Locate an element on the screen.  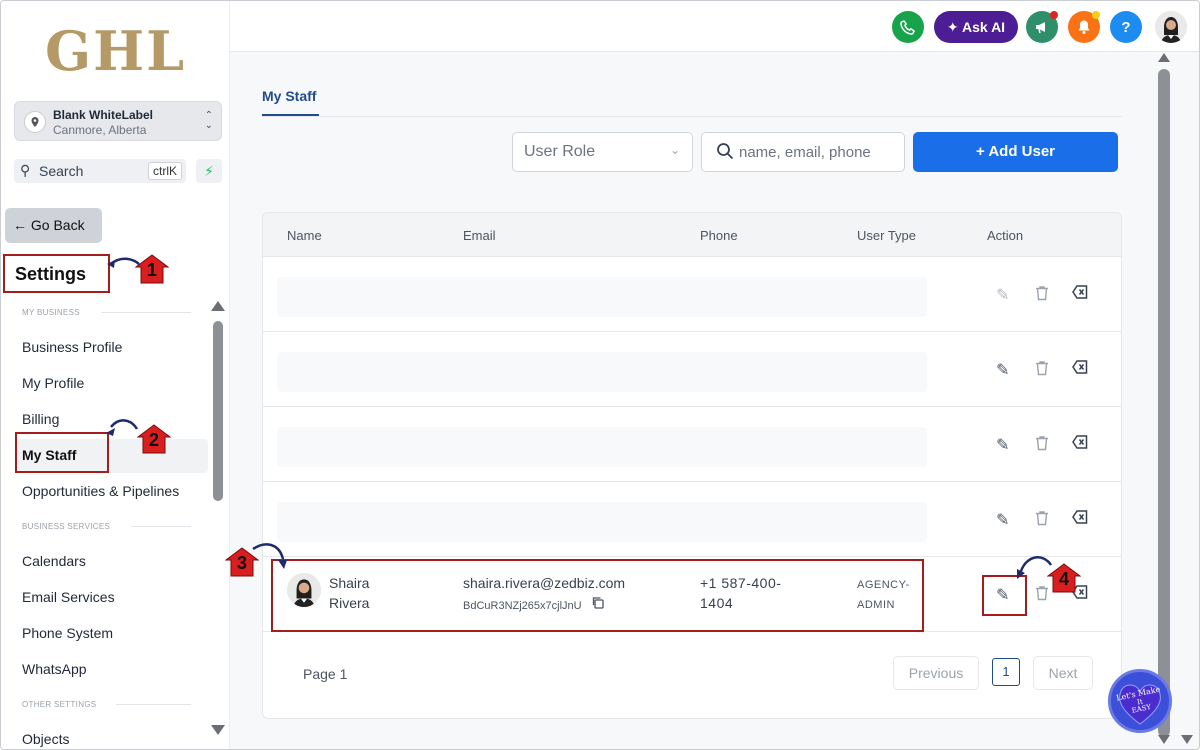
pagination: Page 1 Previous 1 Next is located at coordinates (692, 673).